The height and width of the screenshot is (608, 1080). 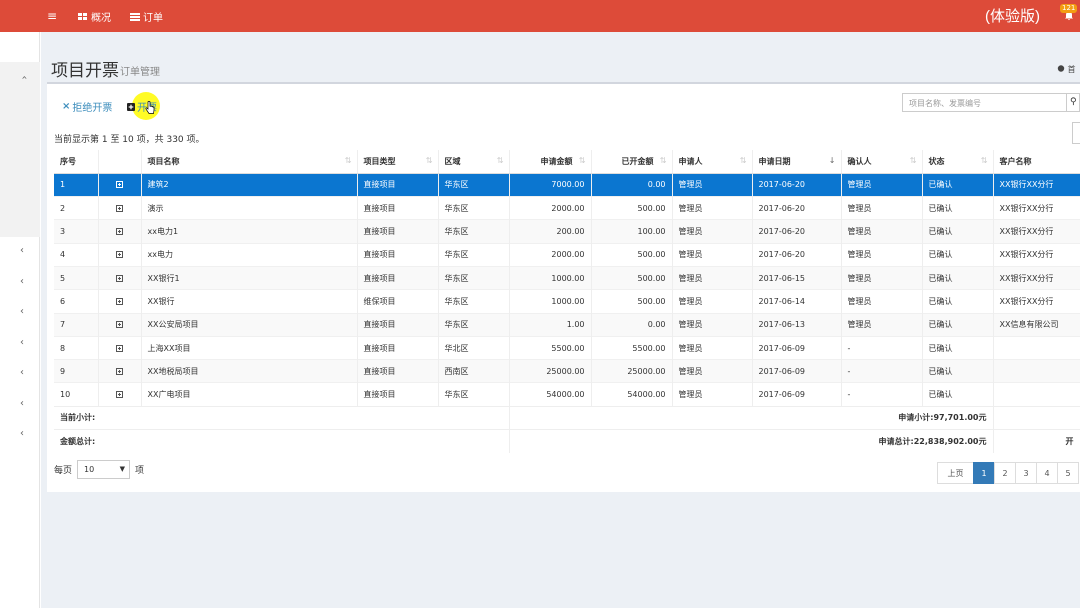 What do you see at coordinates (87, 106) in the screenshot?
I see `reject-invoice-button: × 拒绝开票` at bounding box center [87, 106].